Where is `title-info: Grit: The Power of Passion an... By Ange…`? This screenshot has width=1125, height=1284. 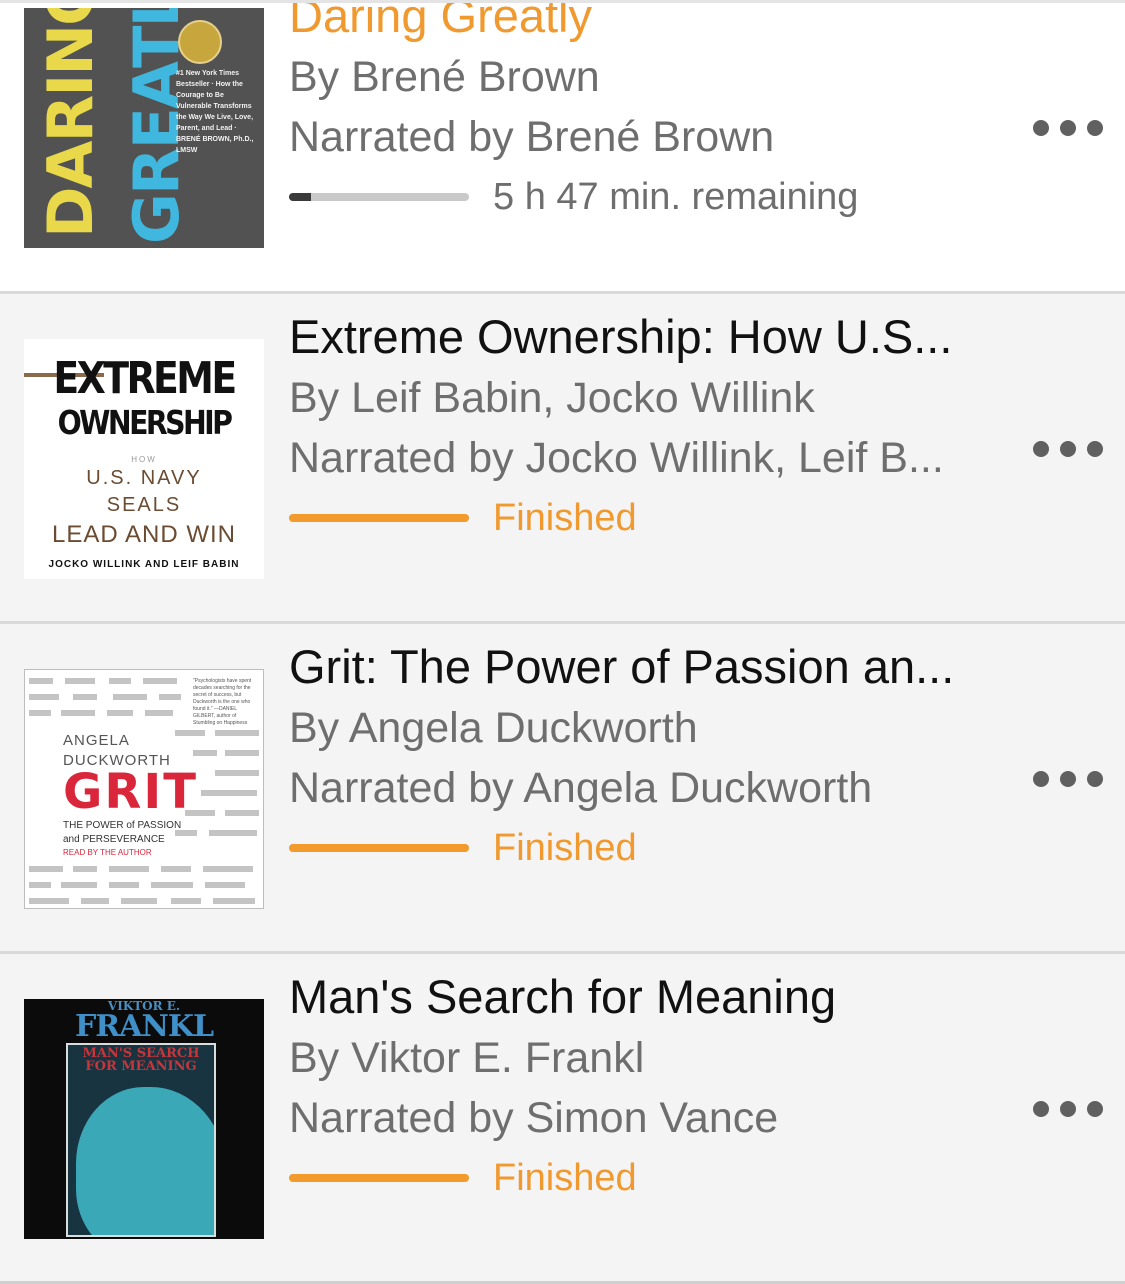 title-info: Grit: The Power of Passion an... By Ange… is located at coordinates (649, 756).